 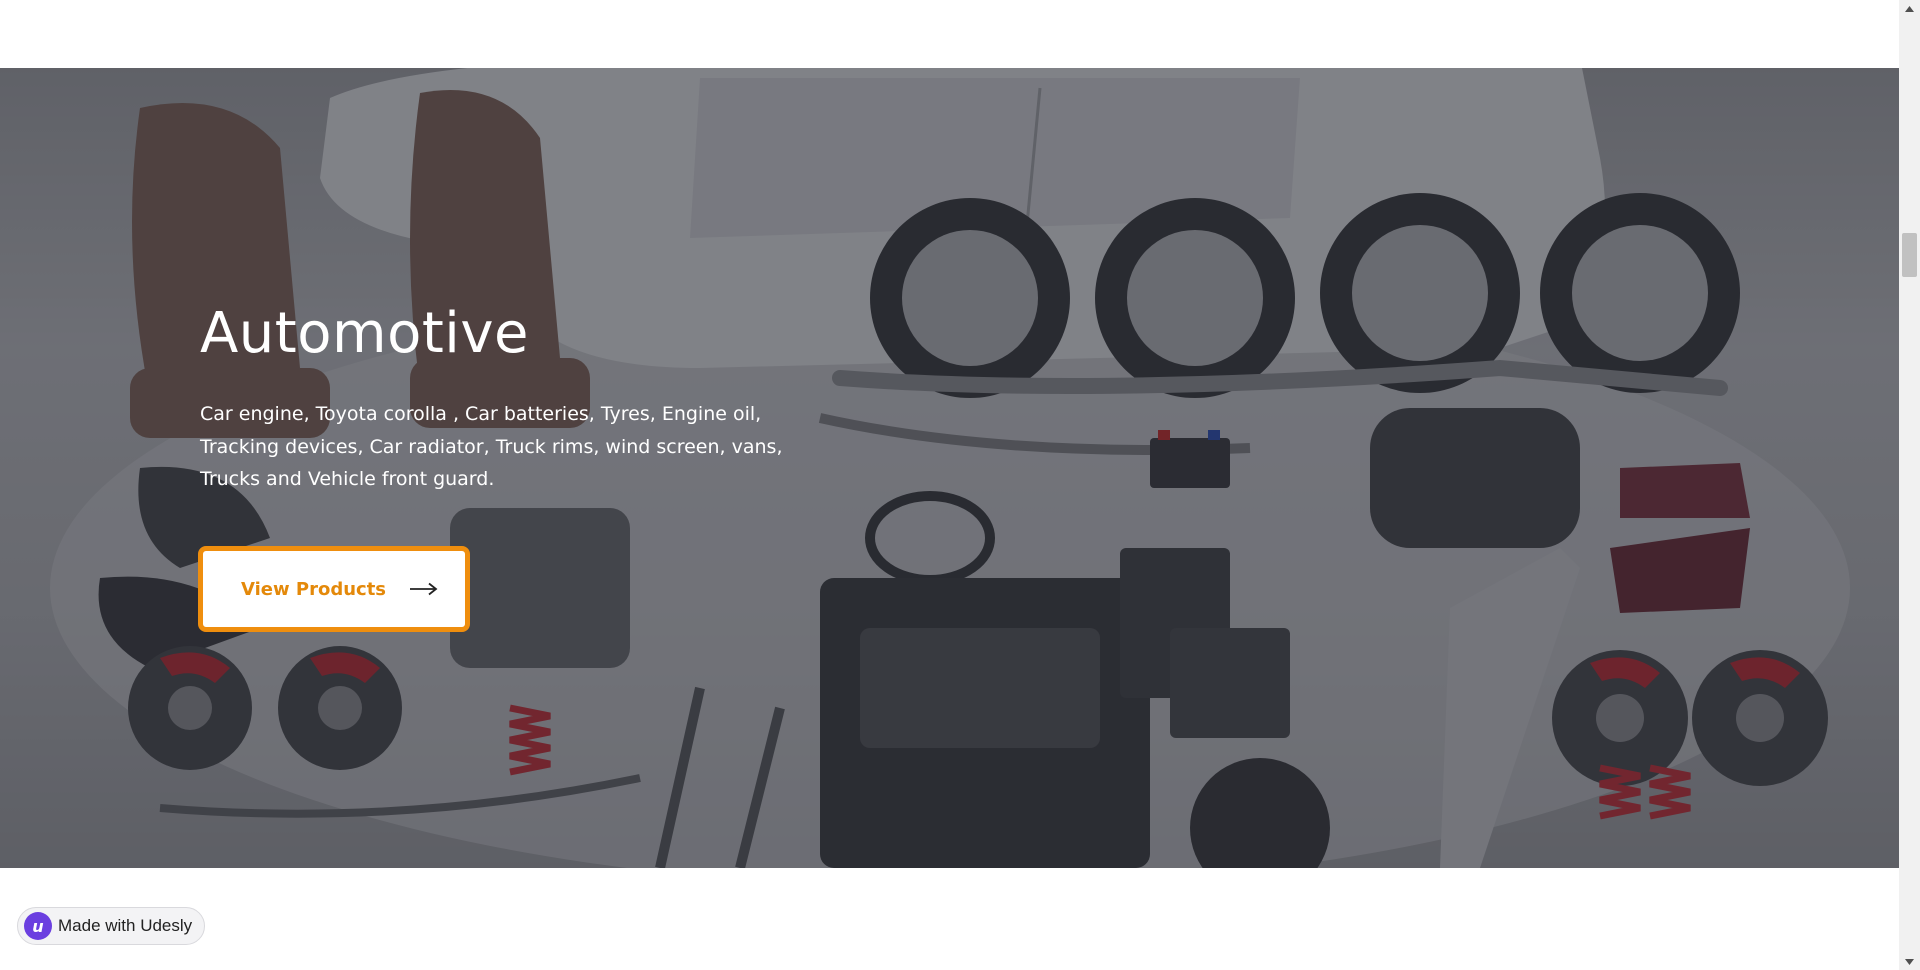 What do you see at coordinates (1909, 485) in the screenshot?
I see `vertical-scrollbar` at bounding box center [1909, 485].